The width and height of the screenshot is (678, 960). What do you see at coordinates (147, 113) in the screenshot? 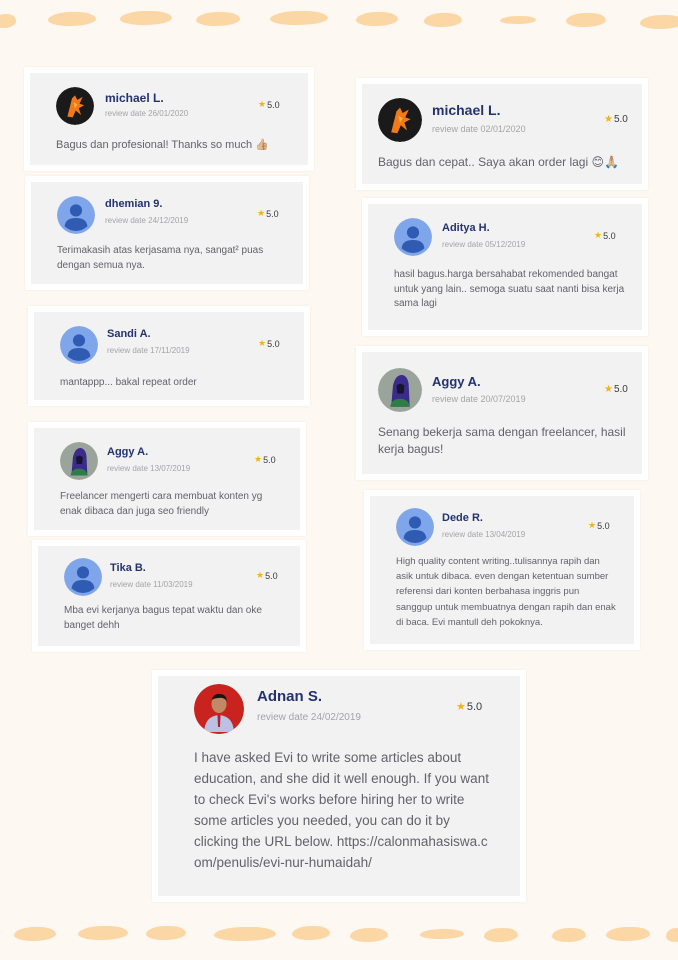
I see `review-date: review date 26/01/2020` at bounding box center [147, 113].